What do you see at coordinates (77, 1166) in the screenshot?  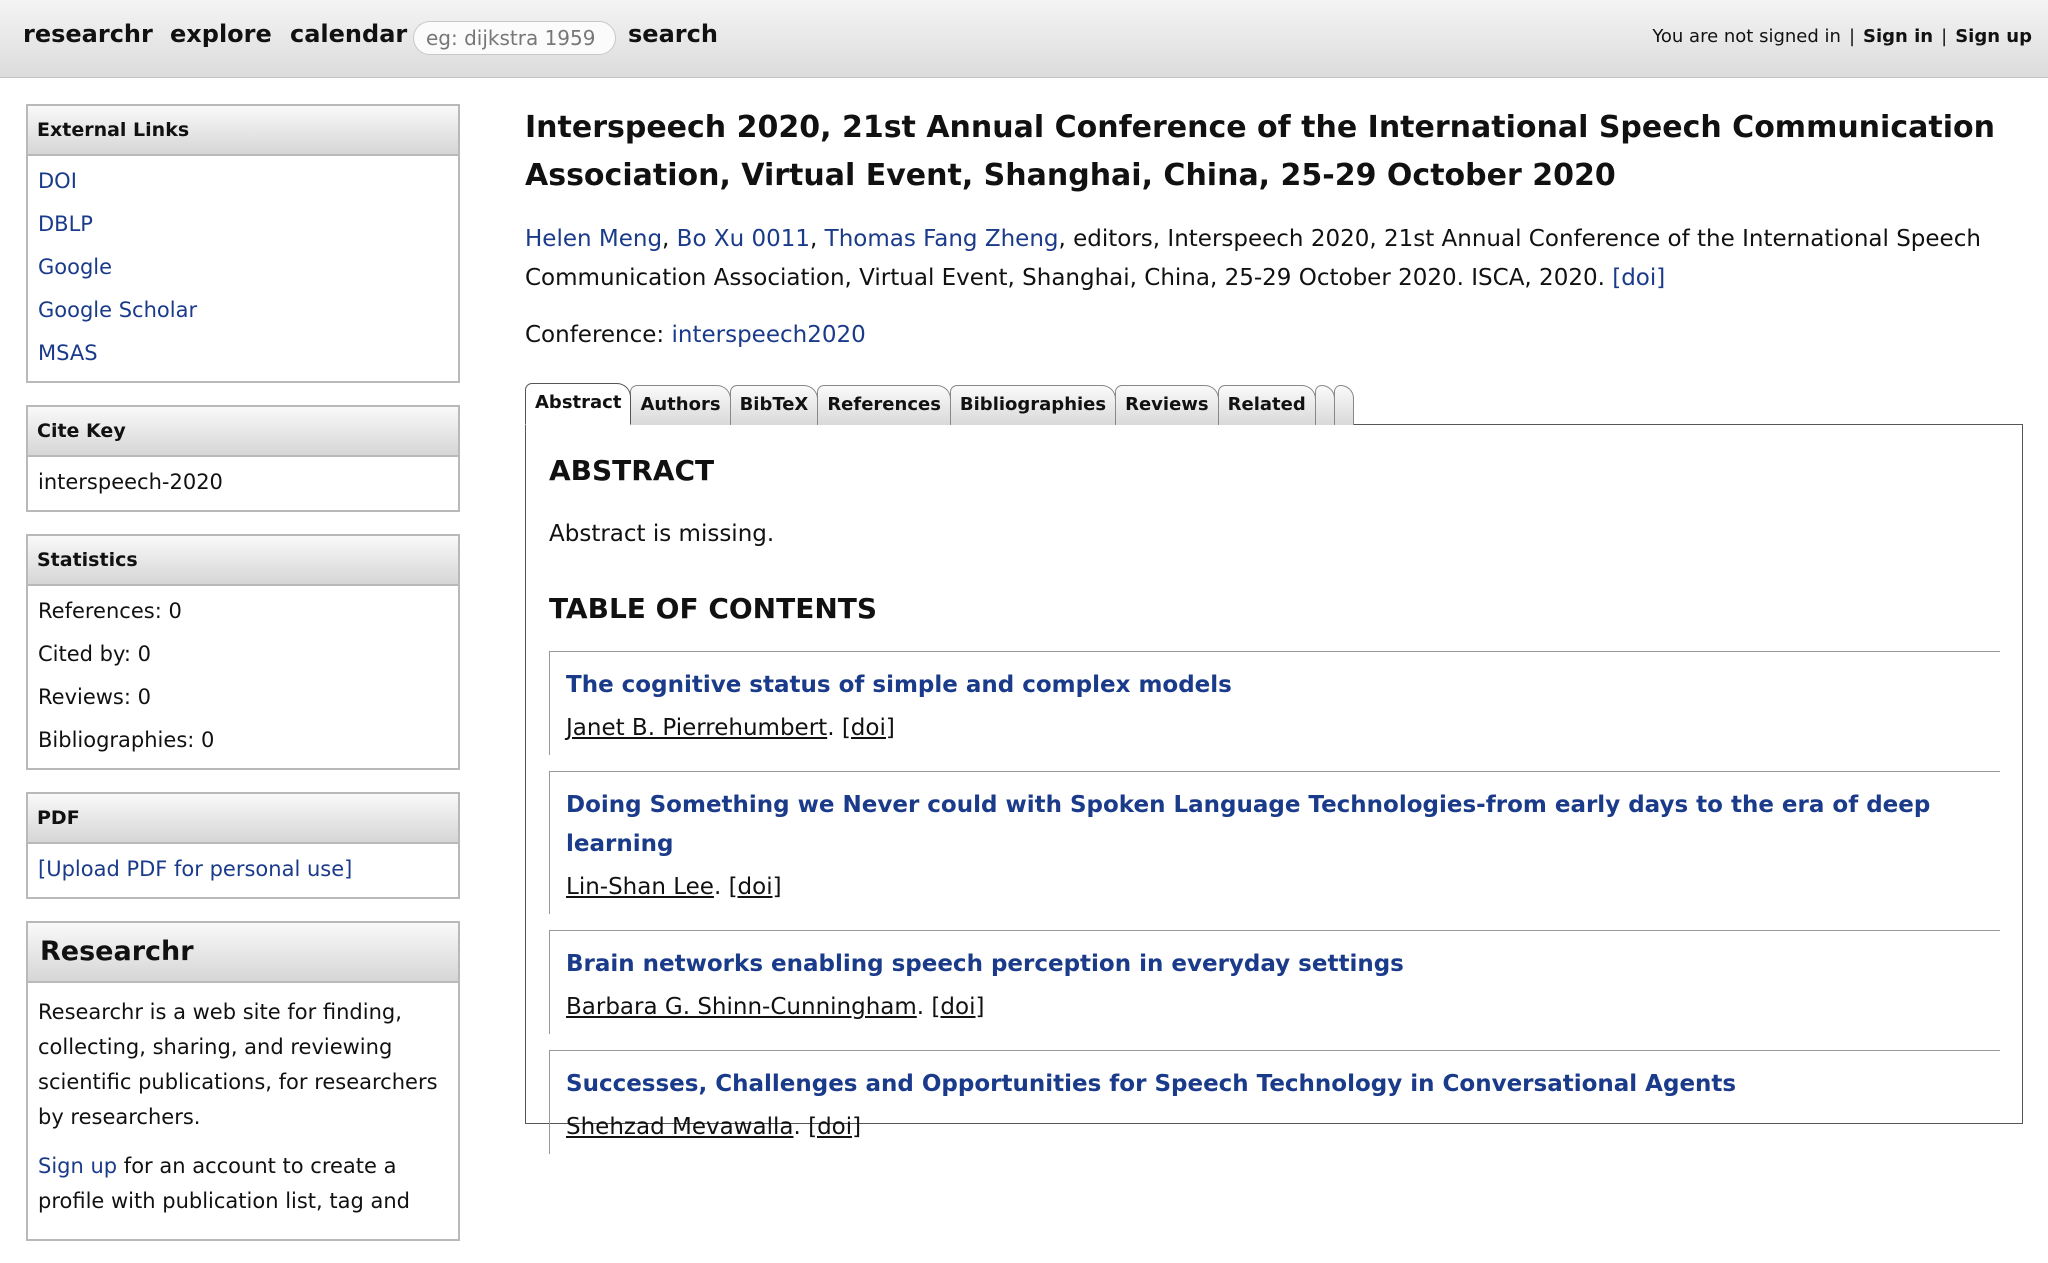 I see `signup-link: Sign up` at bounding box center [77, 1166].